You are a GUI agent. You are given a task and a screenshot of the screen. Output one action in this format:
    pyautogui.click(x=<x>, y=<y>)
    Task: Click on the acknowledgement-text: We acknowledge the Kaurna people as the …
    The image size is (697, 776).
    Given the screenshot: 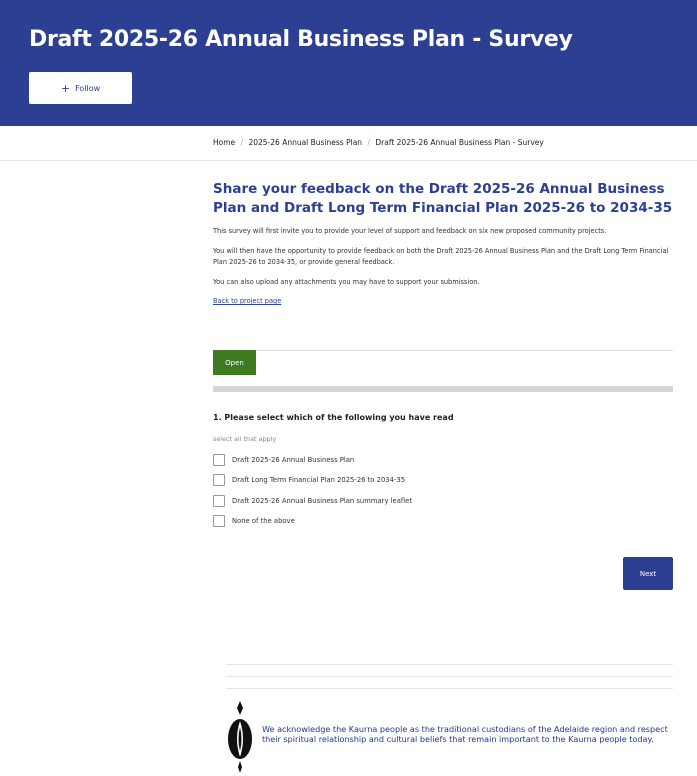 What is the action you would take?
    pyautogui.click(x=465, y=734)
    